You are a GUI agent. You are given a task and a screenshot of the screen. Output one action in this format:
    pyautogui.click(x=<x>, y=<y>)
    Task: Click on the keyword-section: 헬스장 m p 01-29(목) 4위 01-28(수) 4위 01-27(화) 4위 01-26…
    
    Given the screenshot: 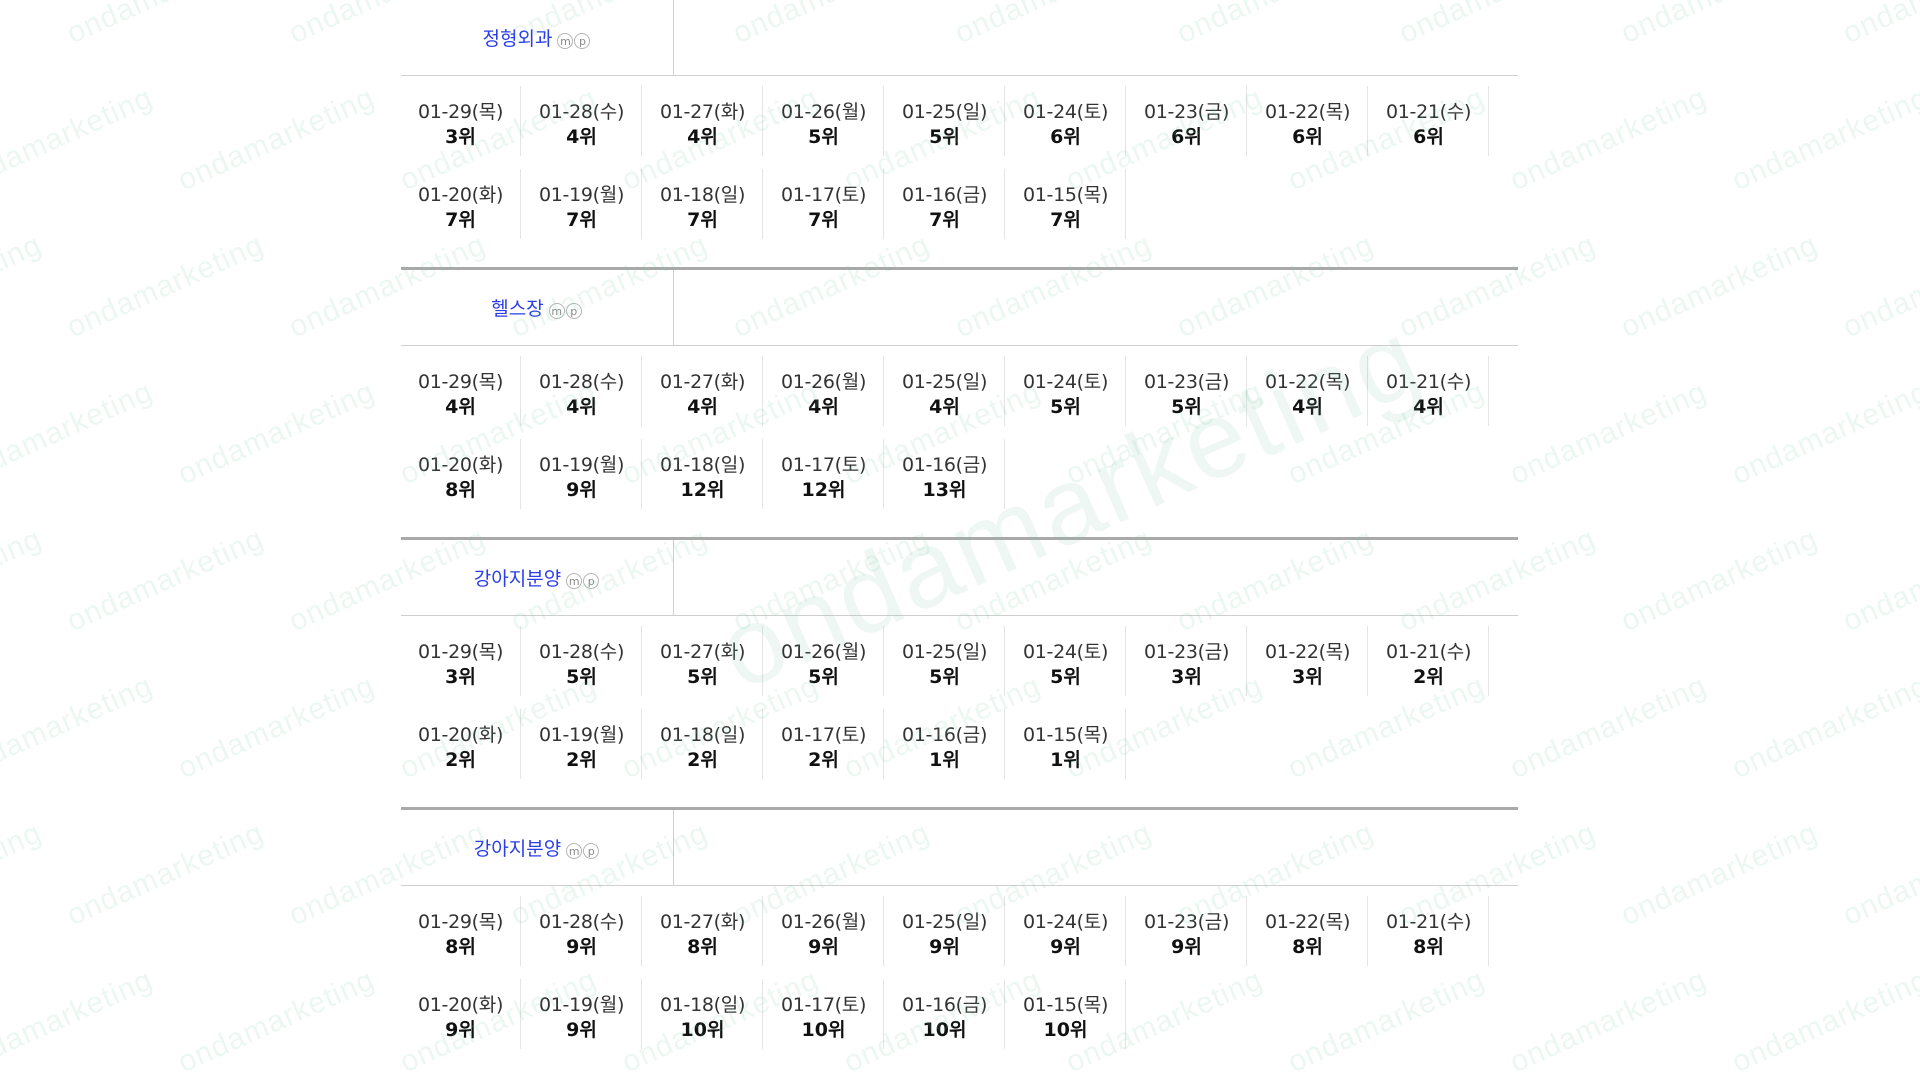 What is the action you would take?
    pyautogui.click(x=959, y=402)
    